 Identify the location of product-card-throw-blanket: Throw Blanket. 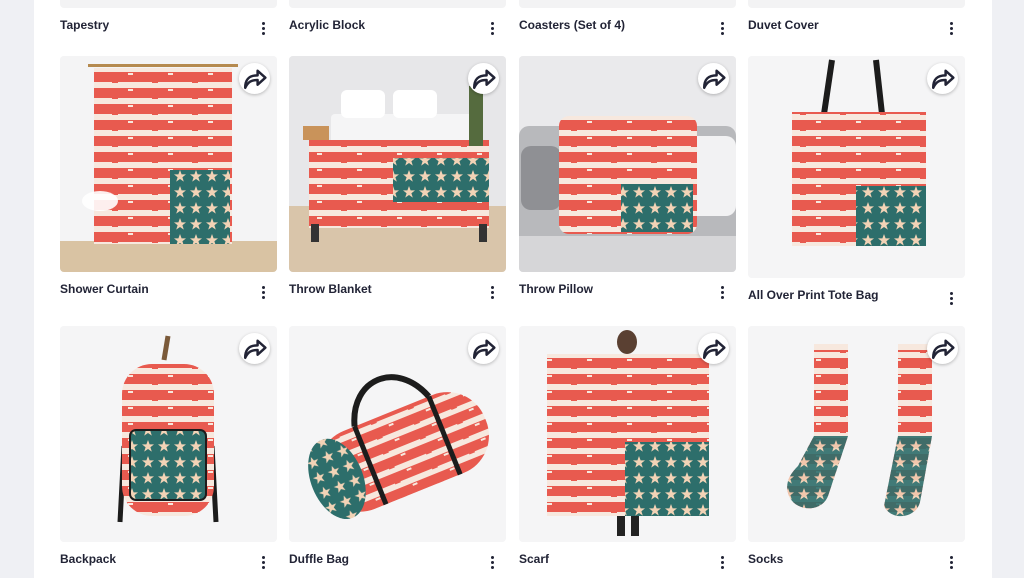
(397, 181).